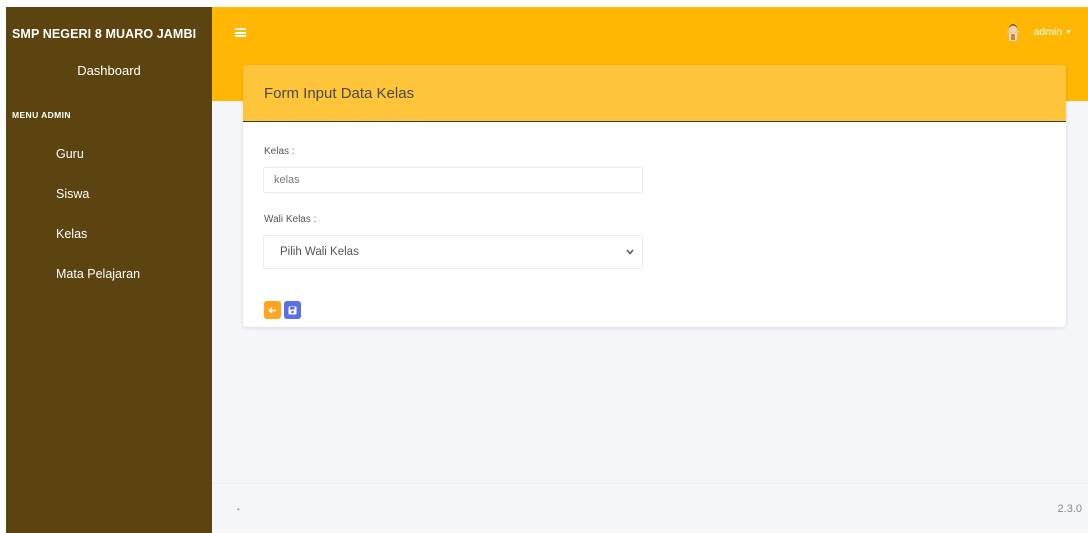 The image size is (1088, 533). Describe the element at coordinates (72, 194) in the screenshot. I see `sidebar-item-siswa: Siswa` at that location.